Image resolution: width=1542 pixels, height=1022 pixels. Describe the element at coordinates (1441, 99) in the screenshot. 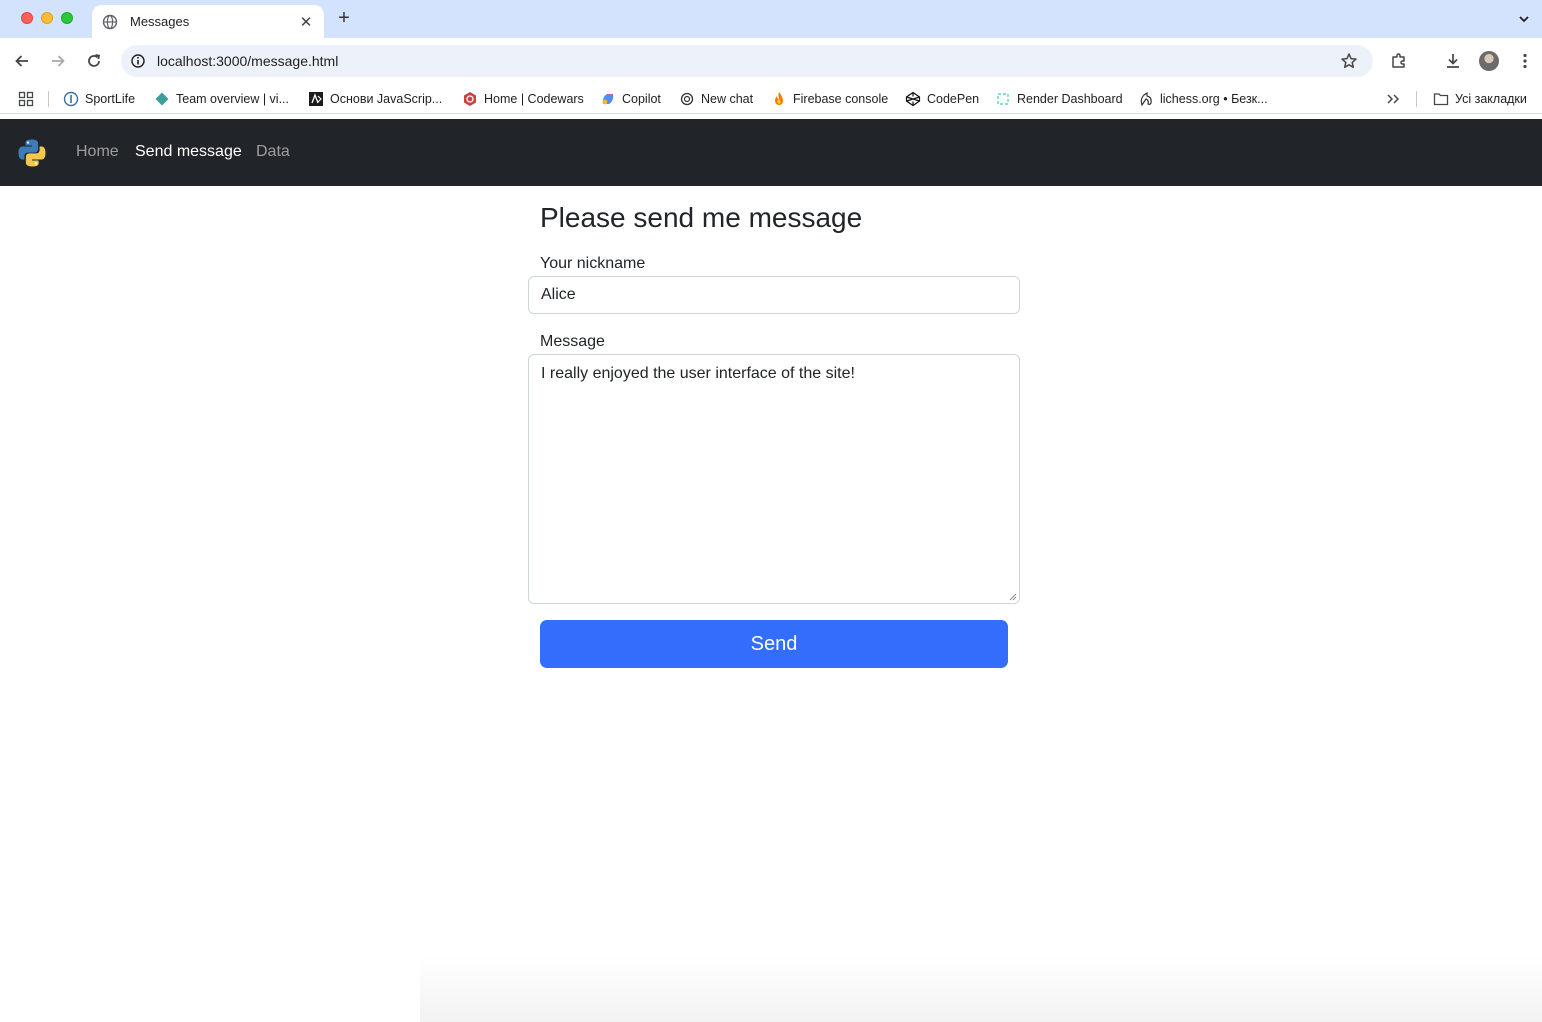

I see `folder-icon` at that location.